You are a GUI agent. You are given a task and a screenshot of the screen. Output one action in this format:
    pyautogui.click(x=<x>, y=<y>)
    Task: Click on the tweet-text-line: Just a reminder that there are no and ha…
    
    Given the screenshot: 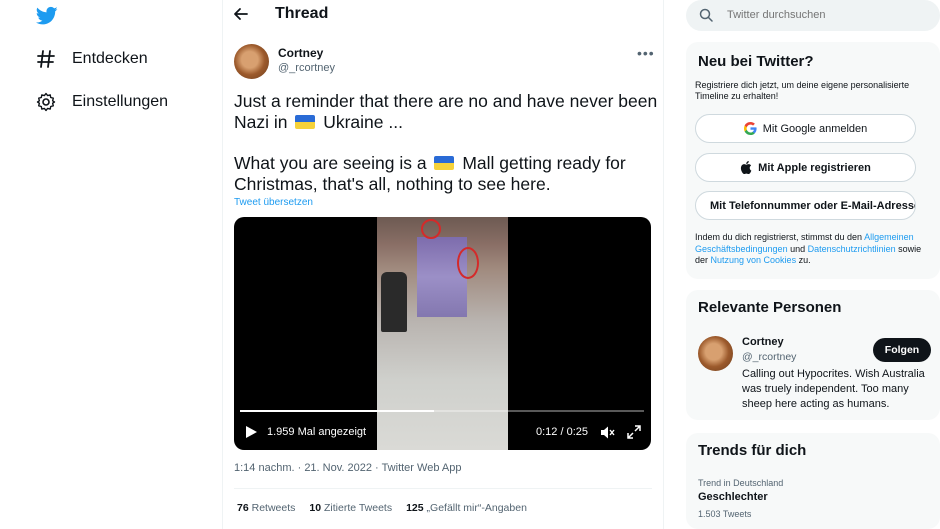 What is the action you would take?
    pyautogui.click(x=445, y=101)
    